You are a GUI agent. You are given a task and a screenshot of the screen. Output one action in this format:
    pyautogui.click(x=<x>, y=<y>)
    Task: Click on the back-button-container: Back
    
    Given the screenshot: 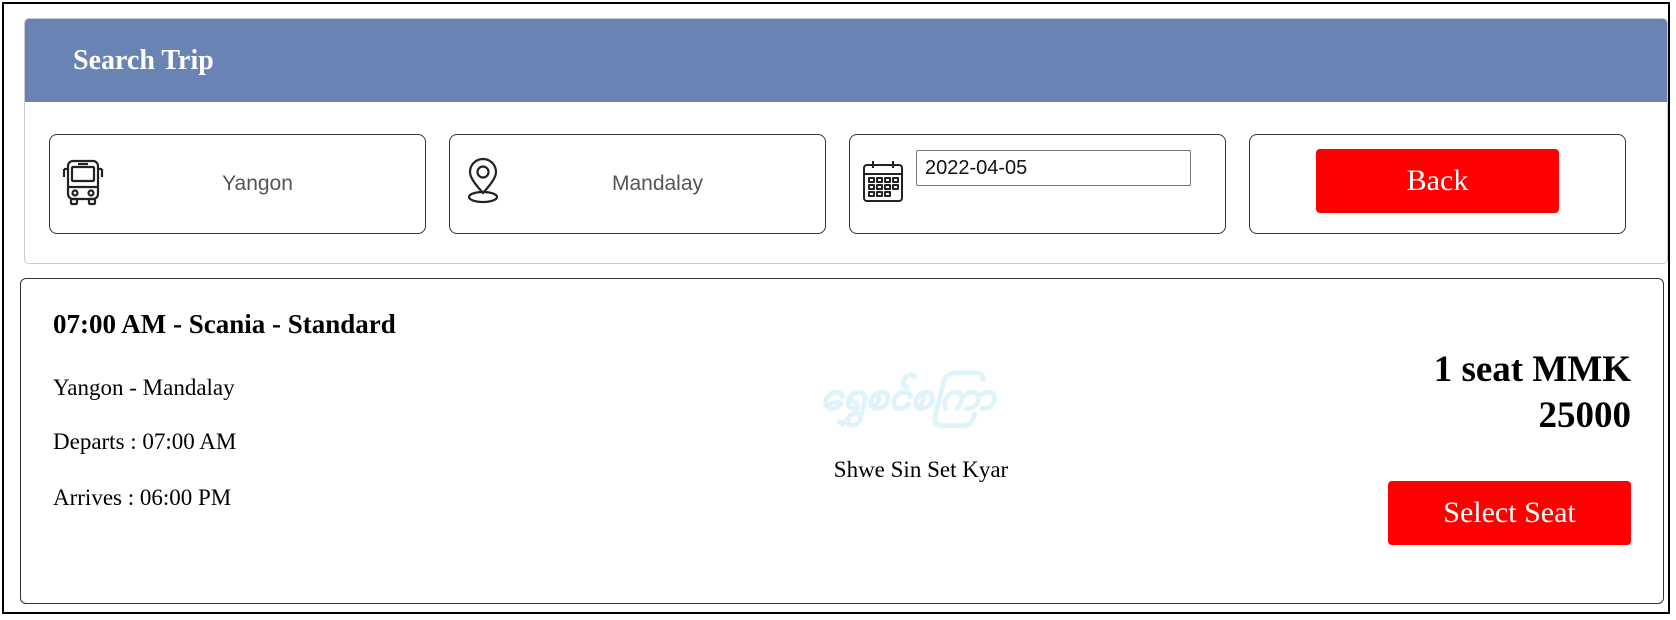 What is the action you would take?
    pyautogui.click(x=1437, y=184)
    